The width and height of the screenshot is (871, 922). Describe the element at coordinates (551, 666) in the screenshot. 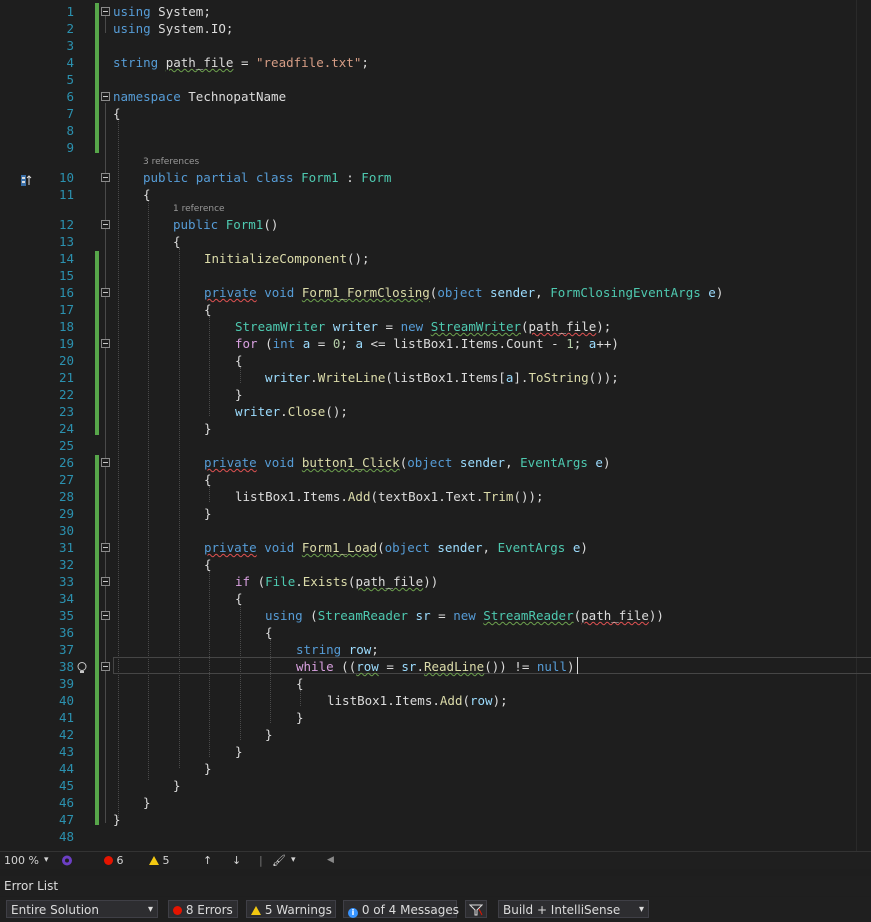

I see `token: null` at that location.